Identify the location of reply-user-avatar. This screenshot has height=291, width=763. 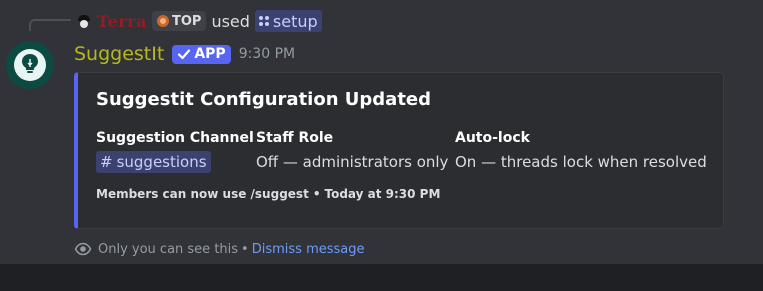
(84, 21).